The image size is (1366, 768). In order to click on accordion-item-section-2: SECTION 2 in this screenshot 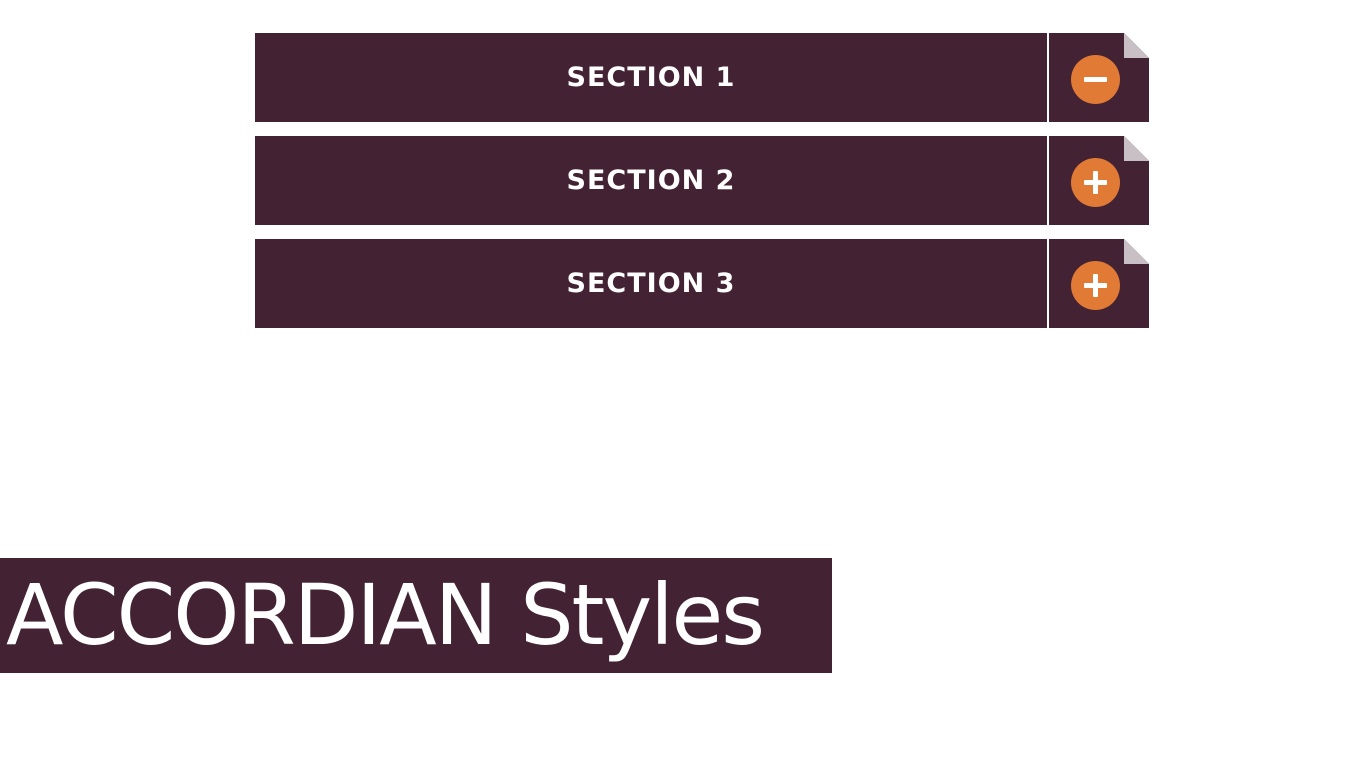, I will do `click(702, 180)`.